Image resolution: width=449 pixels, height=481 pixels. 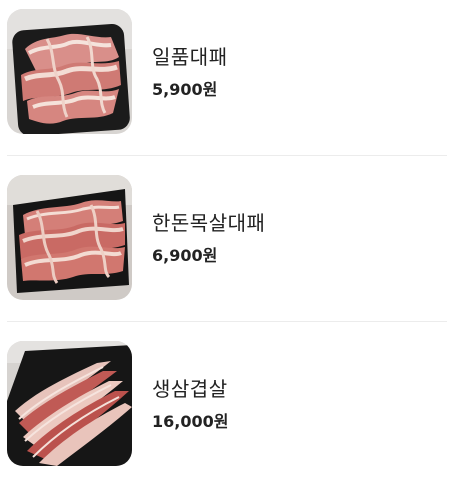 I want to click on menu-item-price: 6,900원, so click(x=185, y=255).